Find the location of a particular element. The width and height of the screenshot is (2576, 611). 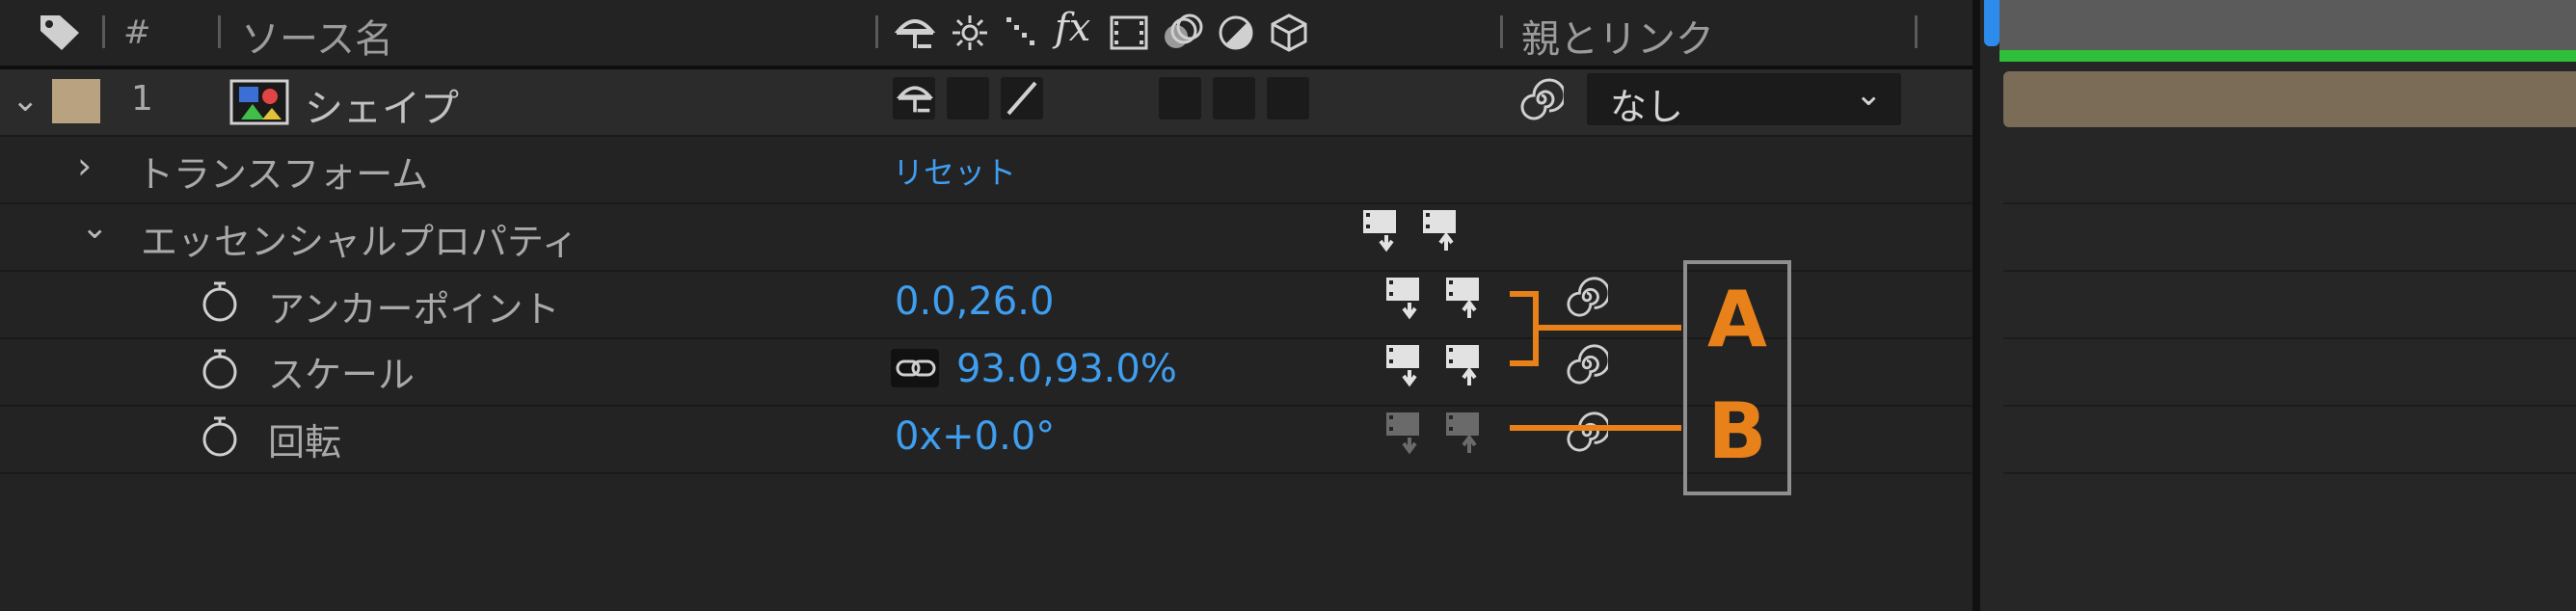

label-tag-icon is located at coordinates (60, 33).